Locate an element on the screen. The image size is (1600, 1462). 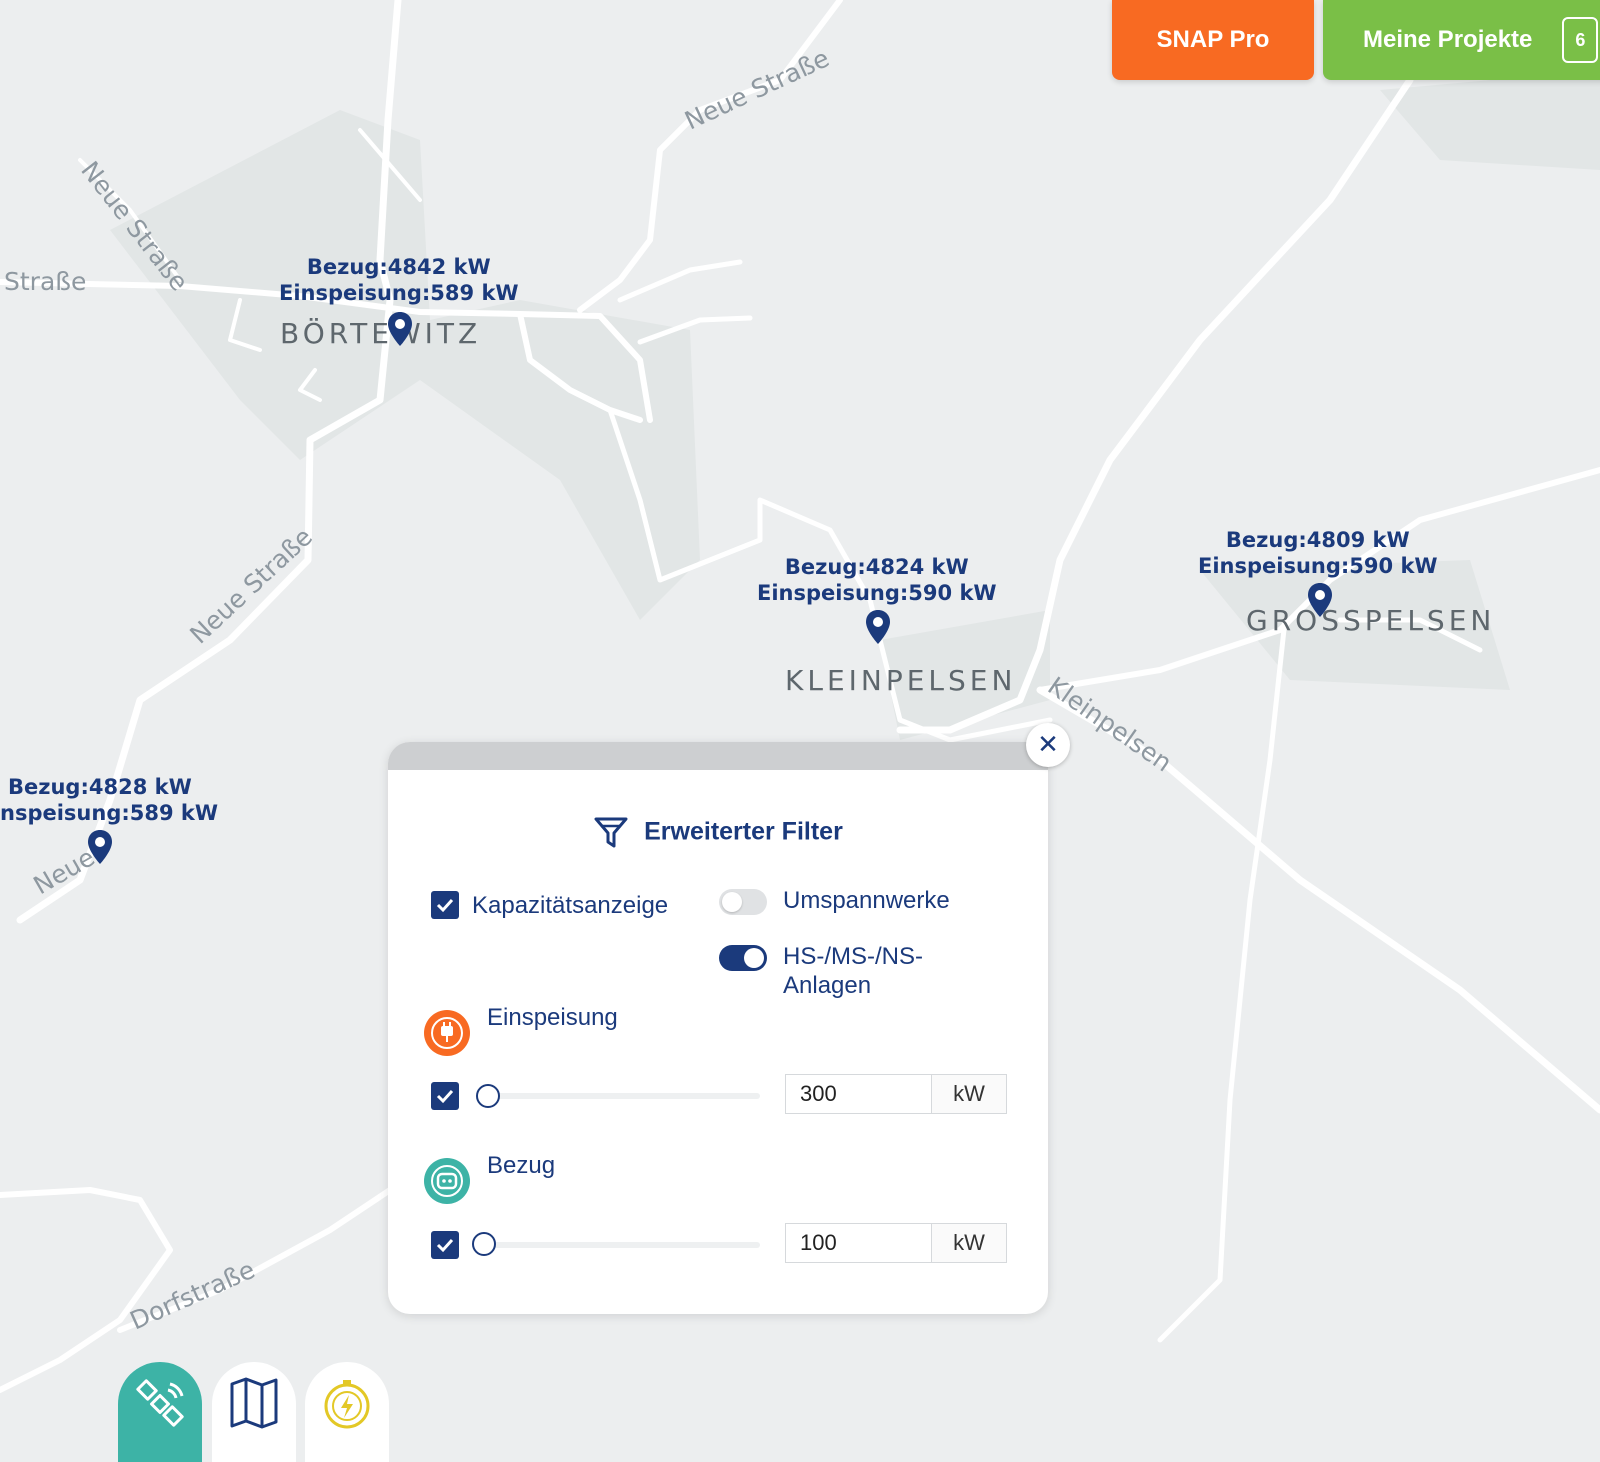
satellite-mode-button is located at coordinates (160, 1412).